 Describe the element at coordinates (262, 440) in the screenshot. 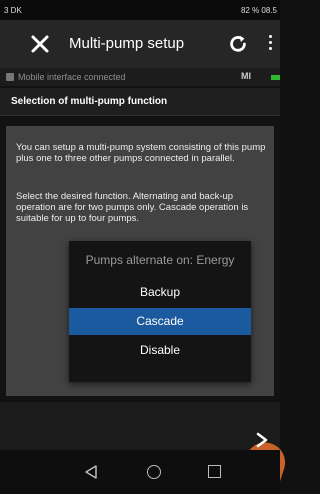

I see `chevron-right-icon` at that location.